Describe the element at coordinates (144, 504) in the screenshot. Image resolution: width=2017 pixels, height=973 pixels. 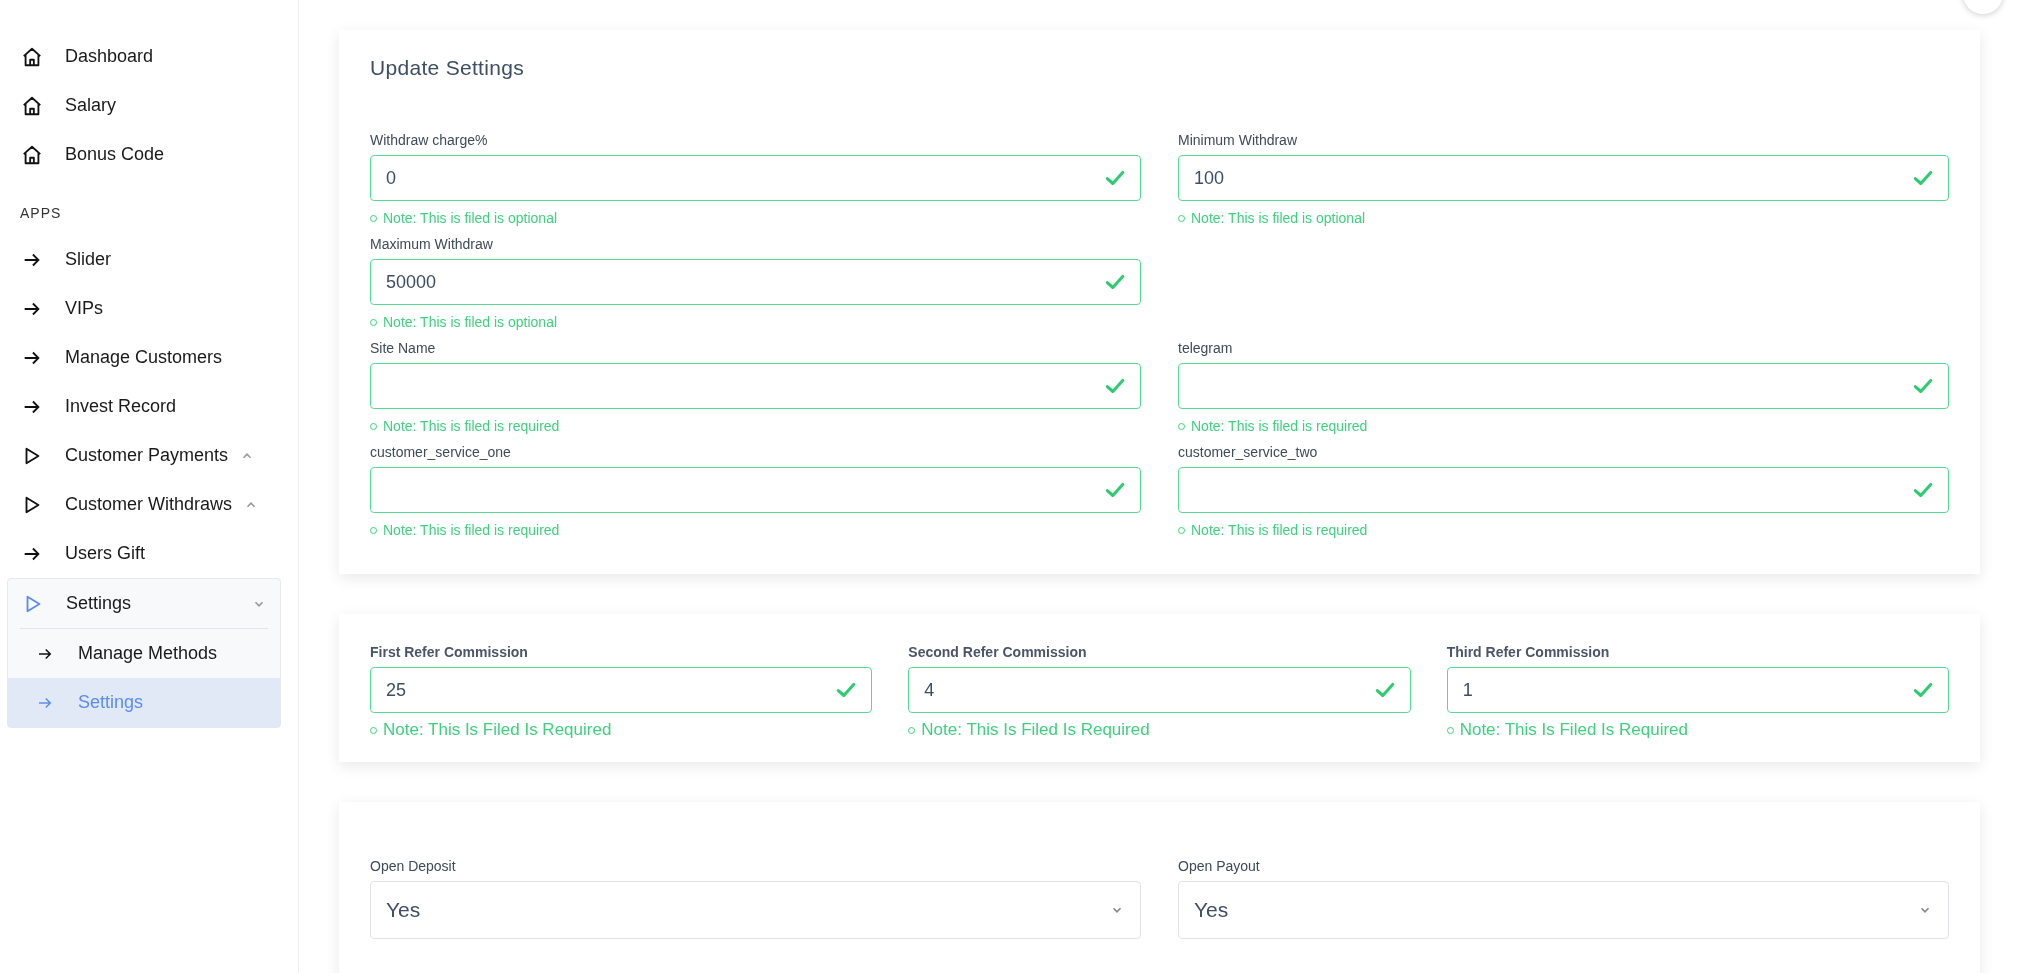
I see `sidebar-item: Customer Withdraws` at that location.